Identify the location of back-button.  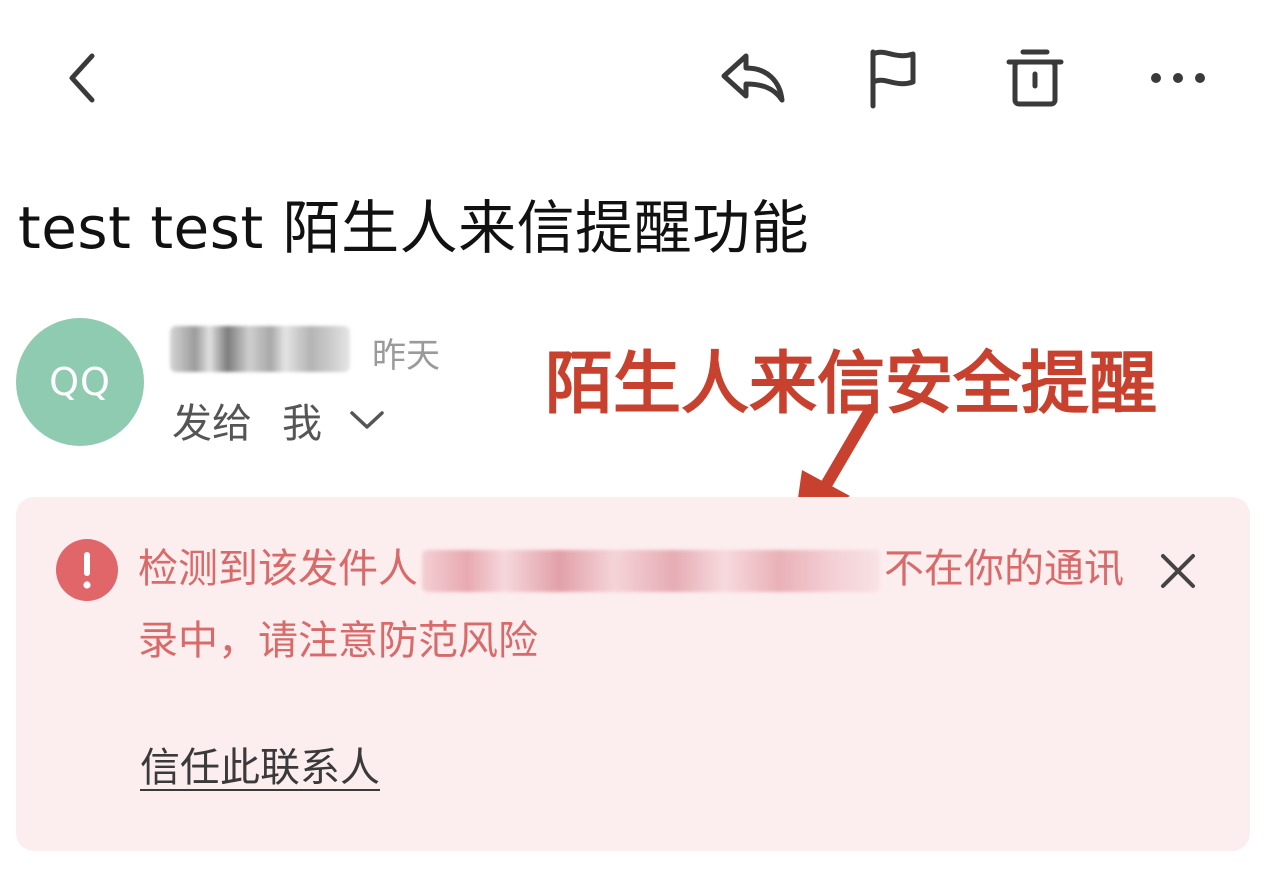
(82, 78).